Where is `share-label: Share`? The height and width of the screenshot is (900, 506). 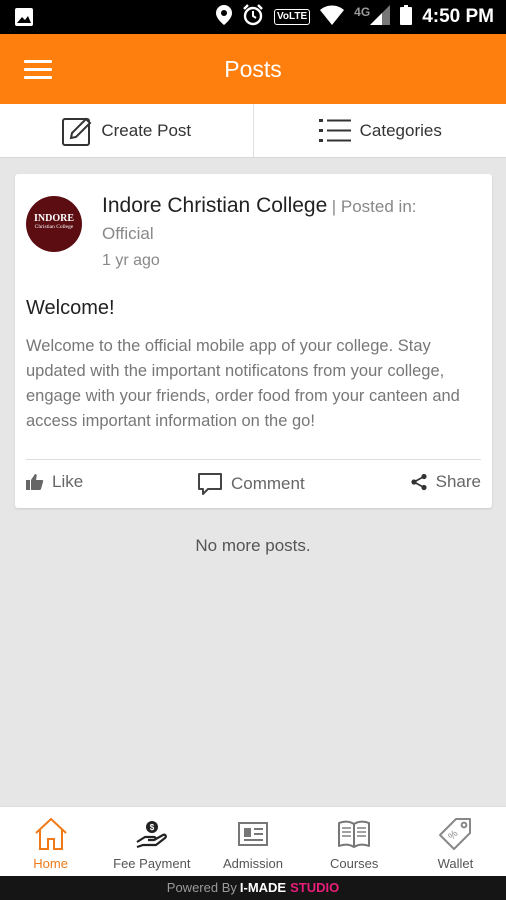
share-label: Share is located at coordinates (458, 481).